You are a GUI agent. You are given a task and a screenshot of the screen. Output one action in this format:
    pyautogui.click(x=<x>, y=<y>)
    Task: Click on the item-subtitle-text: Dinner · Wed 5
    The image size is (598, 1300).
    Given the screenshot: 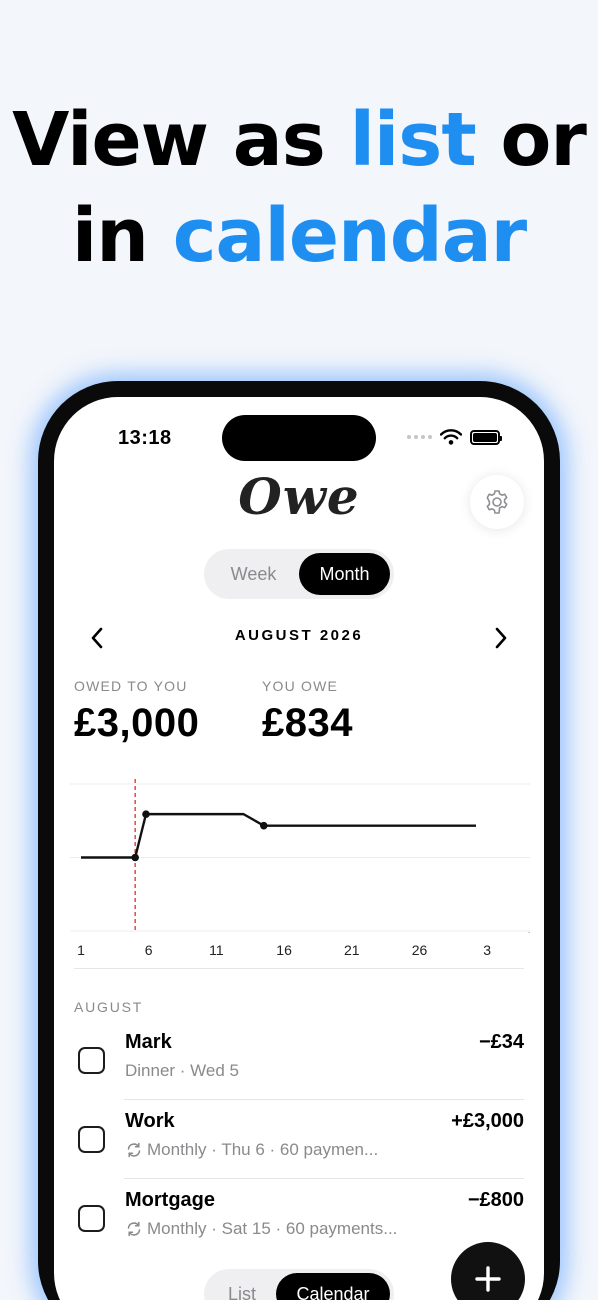 What is the action you would take?
    pyautogui.click(x=182, y=1070)
    